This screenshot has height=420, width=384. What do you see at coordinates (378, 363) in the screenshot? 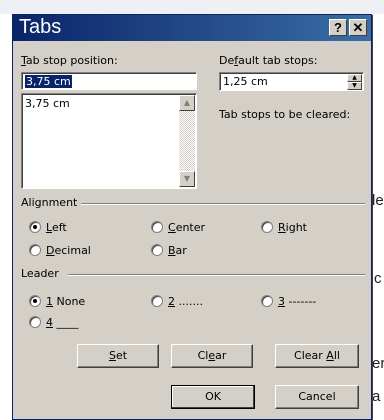
I see `background-text: er` at bounding box center [378, 363].